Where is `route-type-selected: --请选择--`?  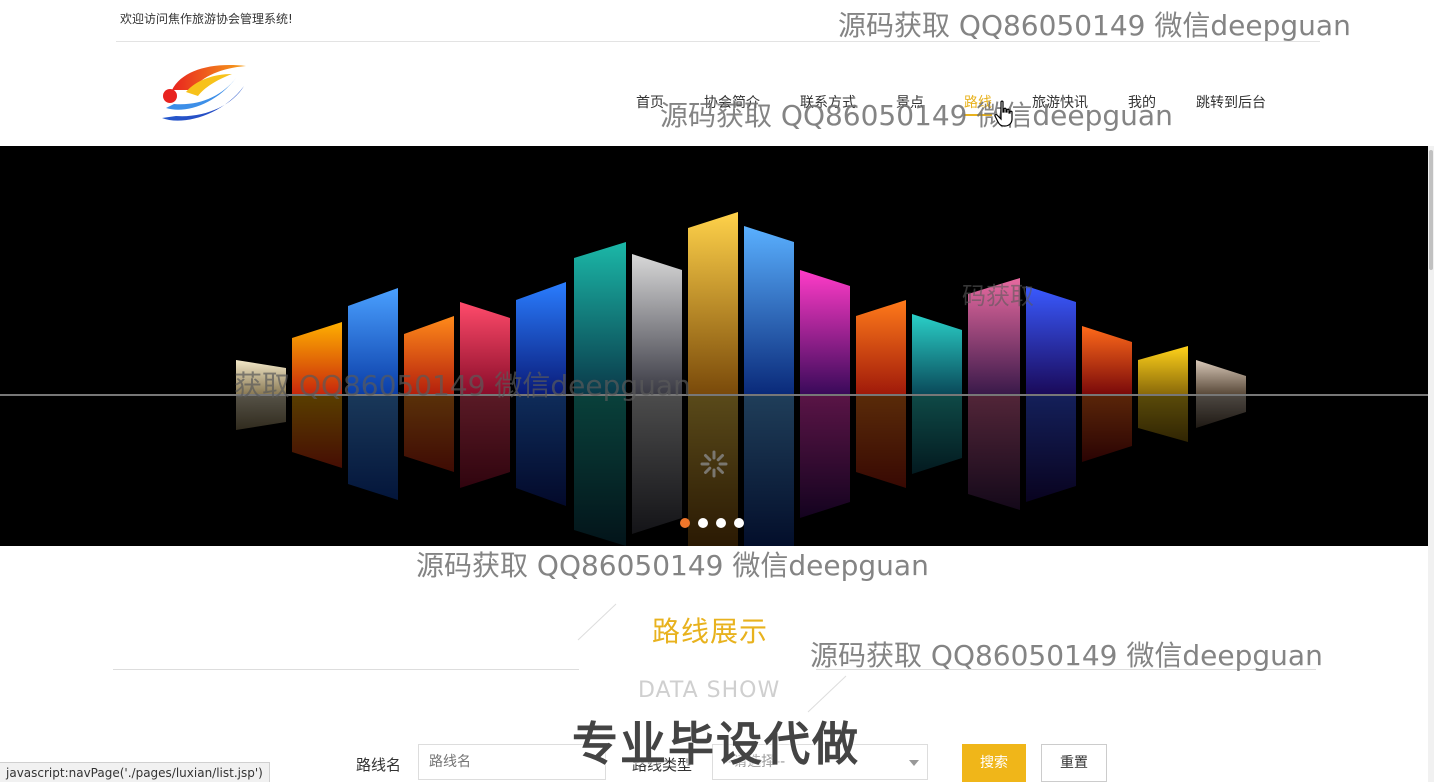 route-type-selected: --请选择-- is located at coordinates (754, 762).